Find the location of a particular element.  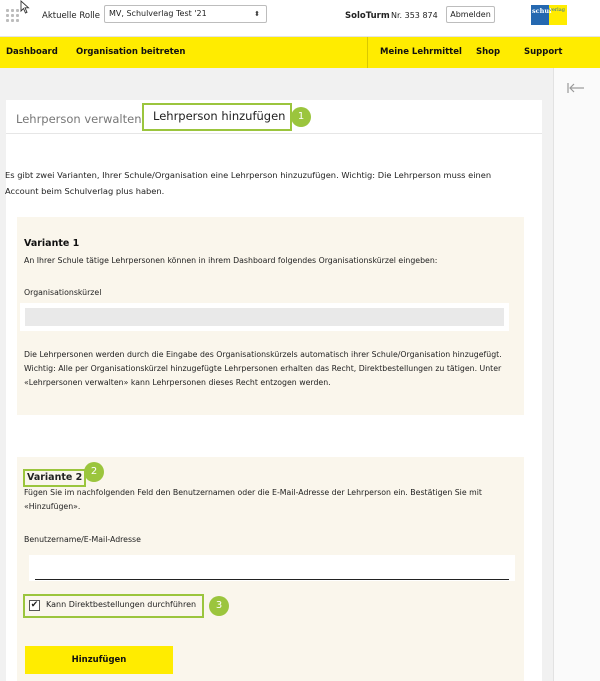

variant-2-title: Variante 2 is located at coordinates (55, 478).